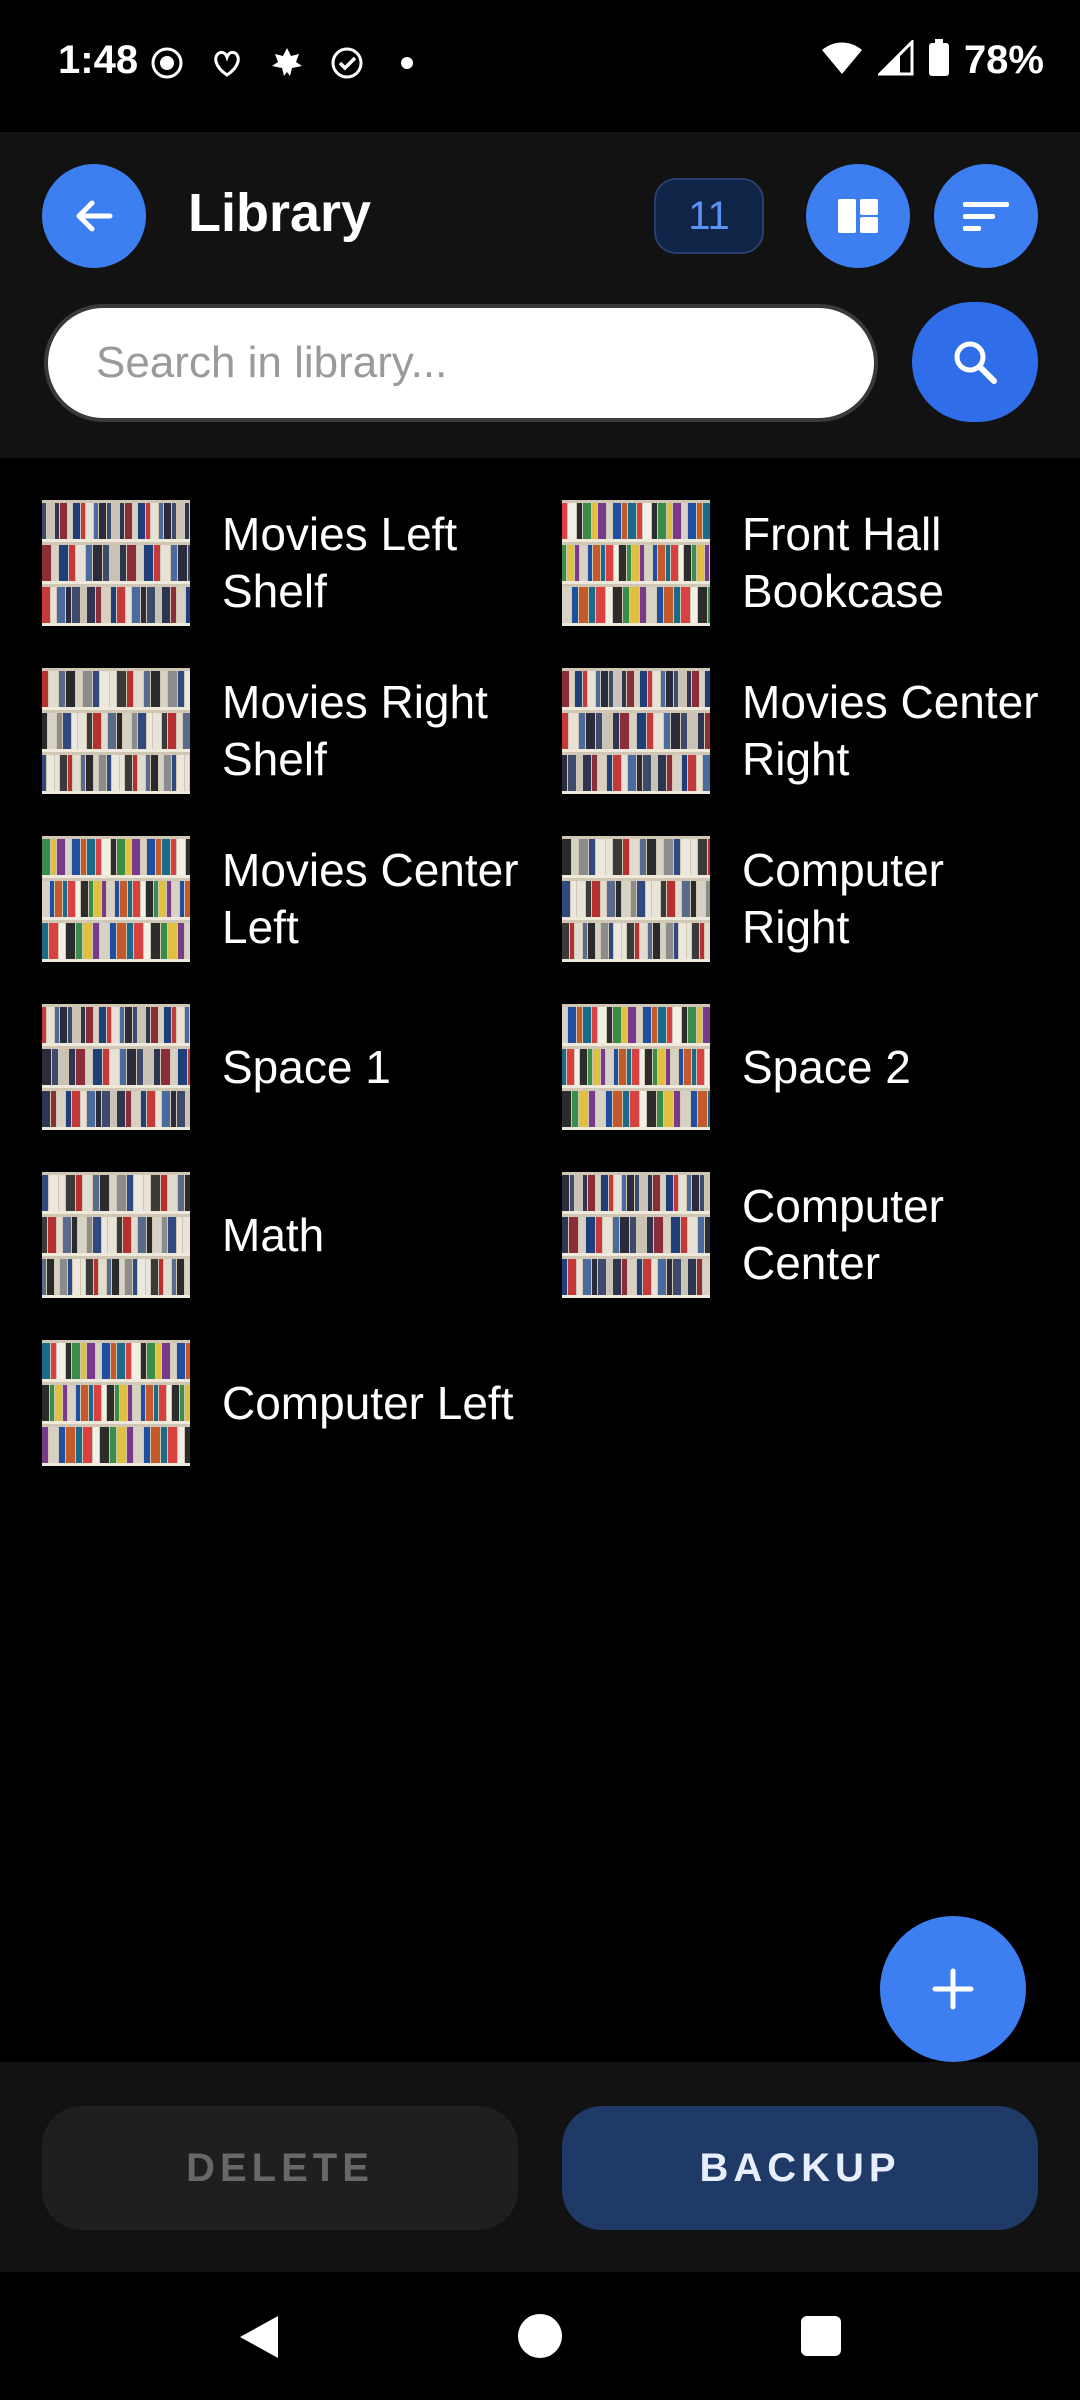  I want to click on library-item: Movies Center Right, so click(802, 731).